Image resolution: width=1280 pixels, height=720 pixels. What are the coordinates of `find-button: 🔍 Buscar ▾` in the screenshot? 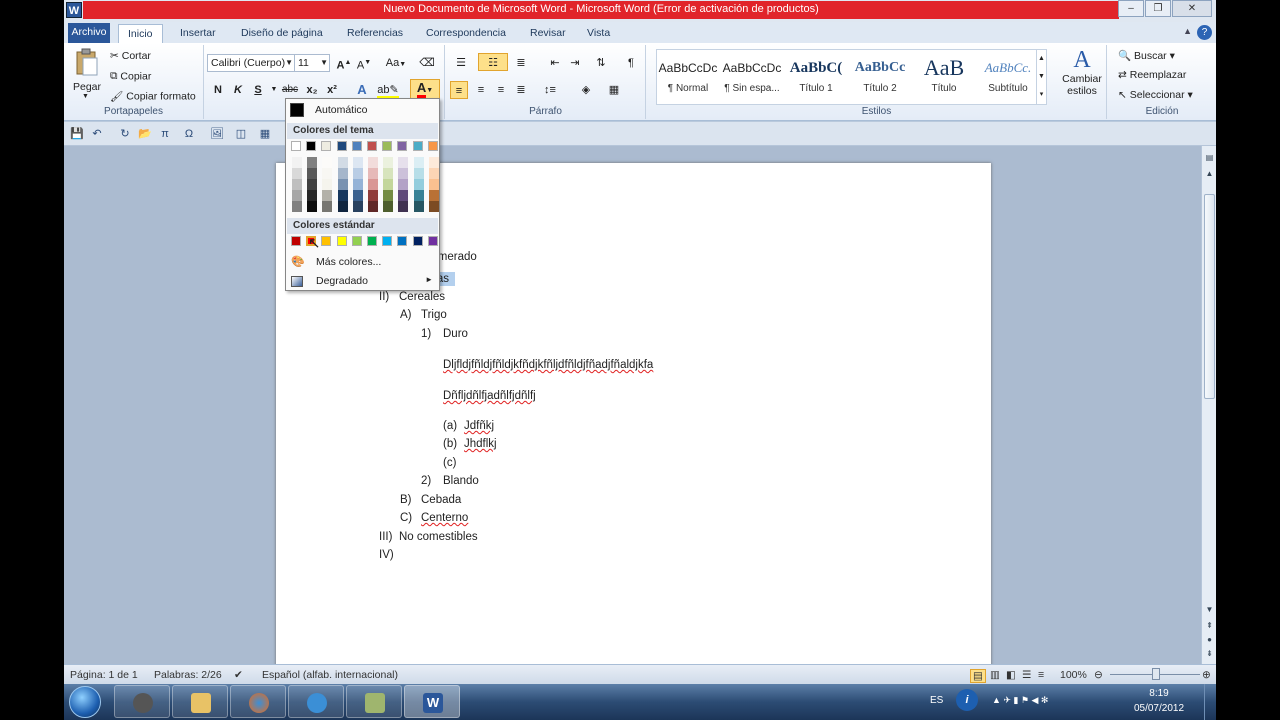 It's located at (1146, 55).